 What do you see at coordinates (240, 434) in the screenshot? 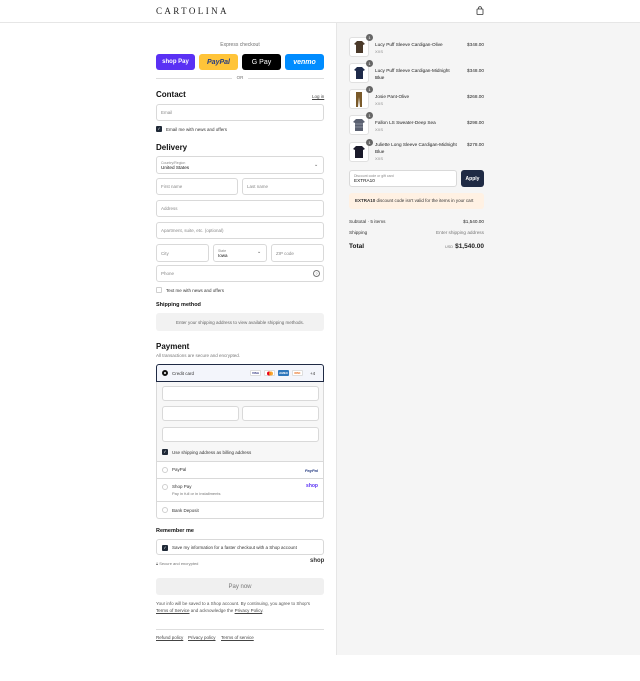
I see `card-name-field` at bounding box center [240, 434].